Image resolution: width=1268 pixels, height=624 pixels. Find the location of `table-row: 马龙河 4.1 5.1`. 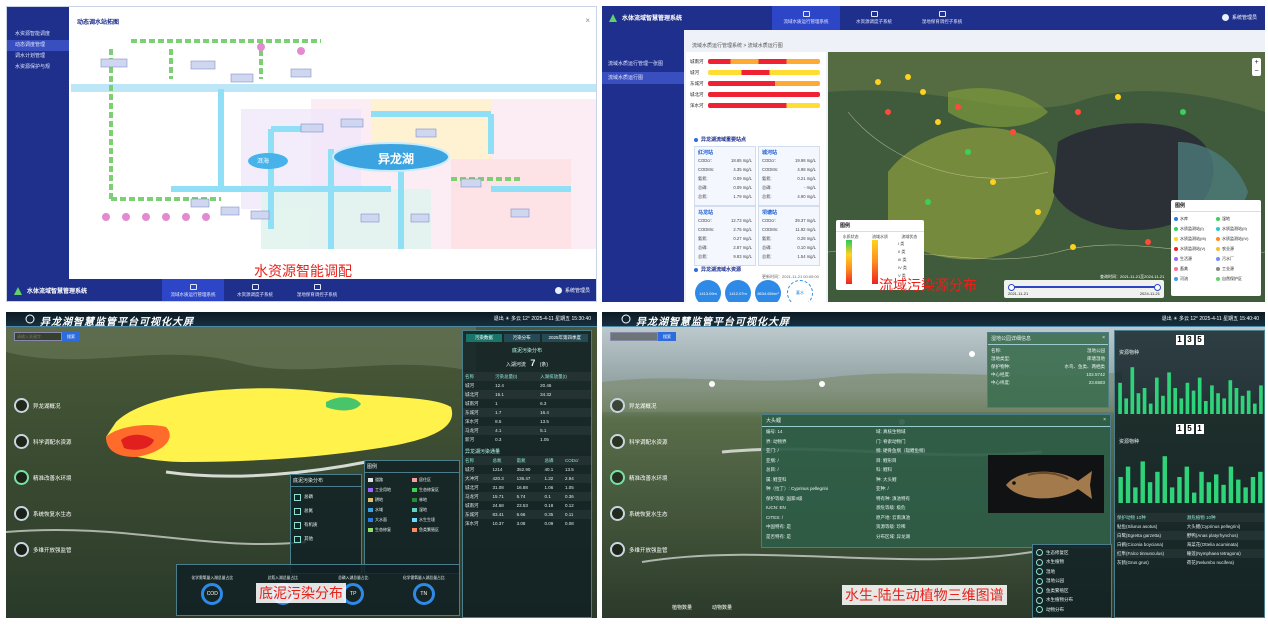

table-row: 马龙河 4.1 5.1 is located at coordinates (527, 430).